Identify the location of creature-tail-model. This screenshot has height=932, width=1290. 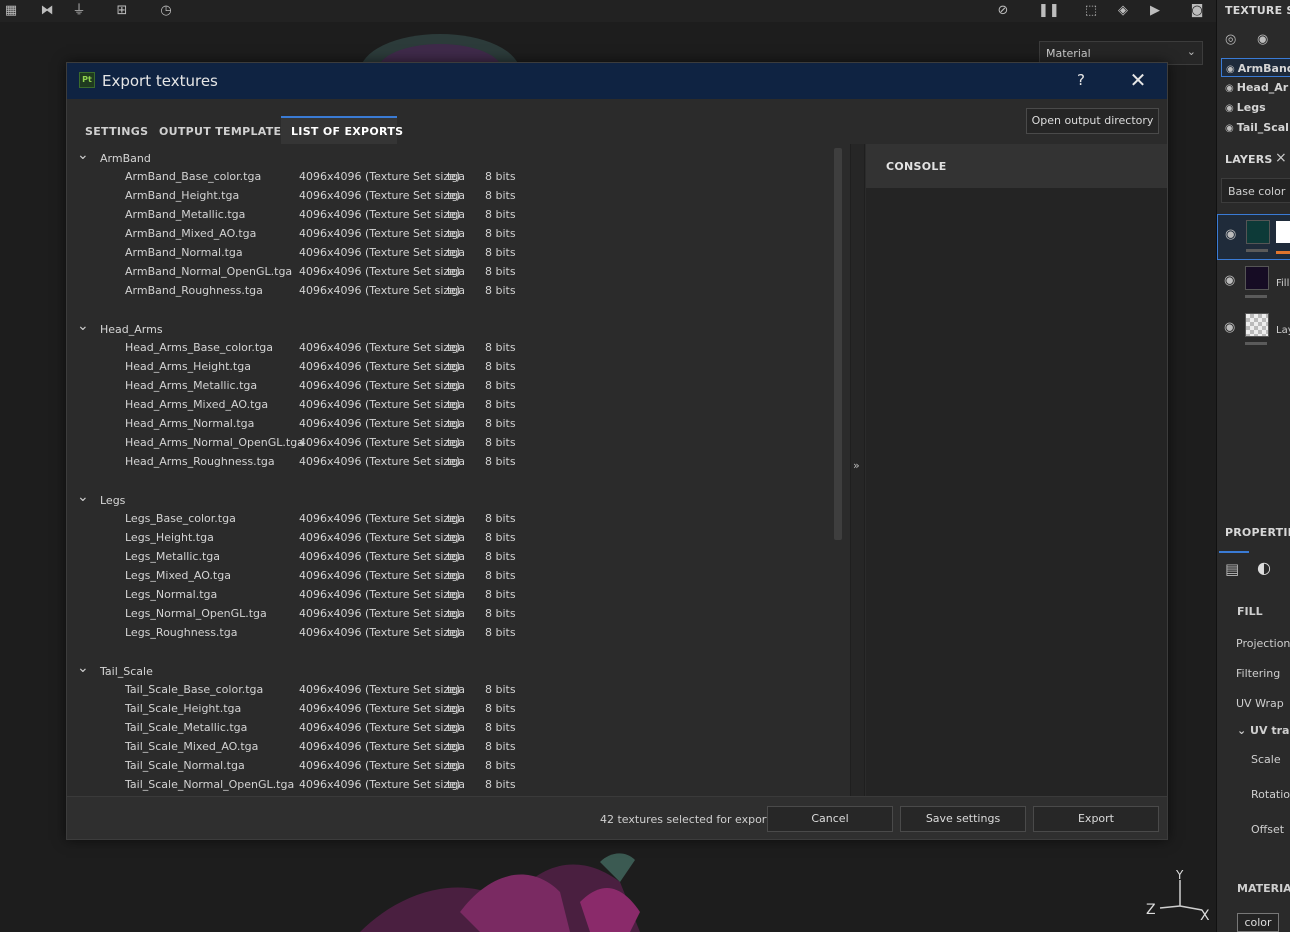
(500, 892).